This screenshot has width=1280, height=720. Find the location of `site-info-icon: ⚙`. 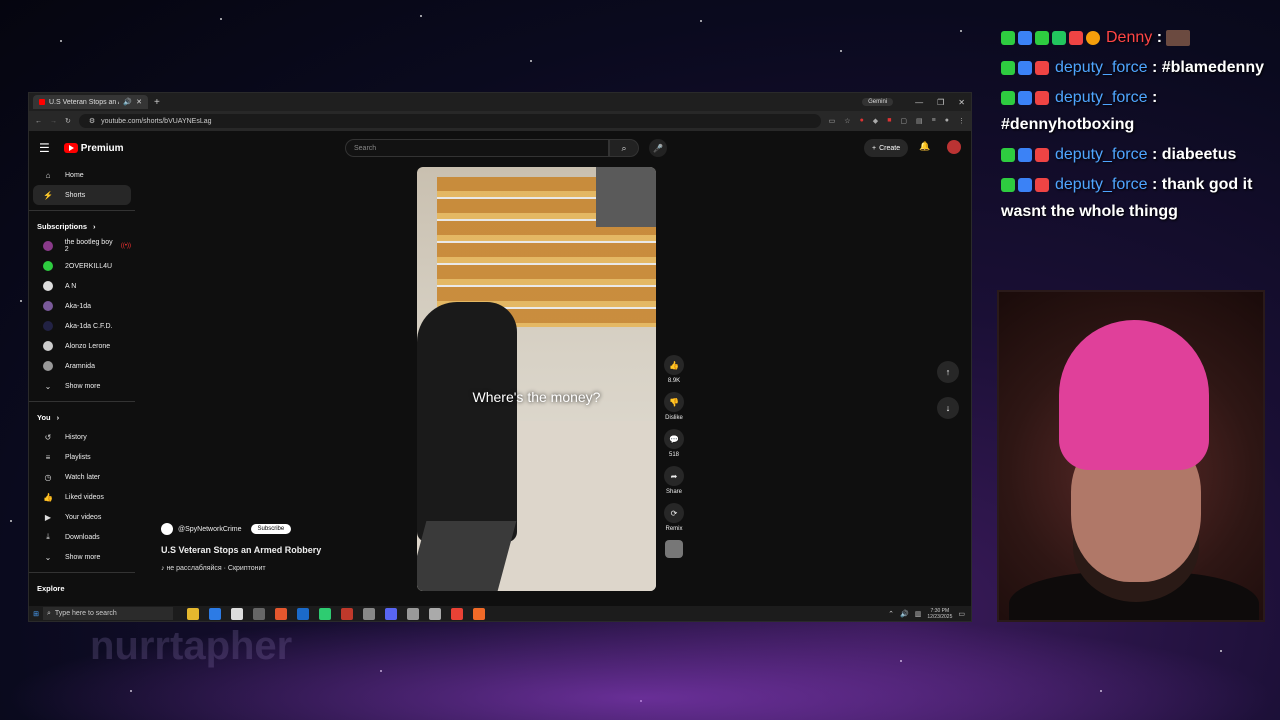

site-info-icon: ⚙ is located at coordinates (92, 121).